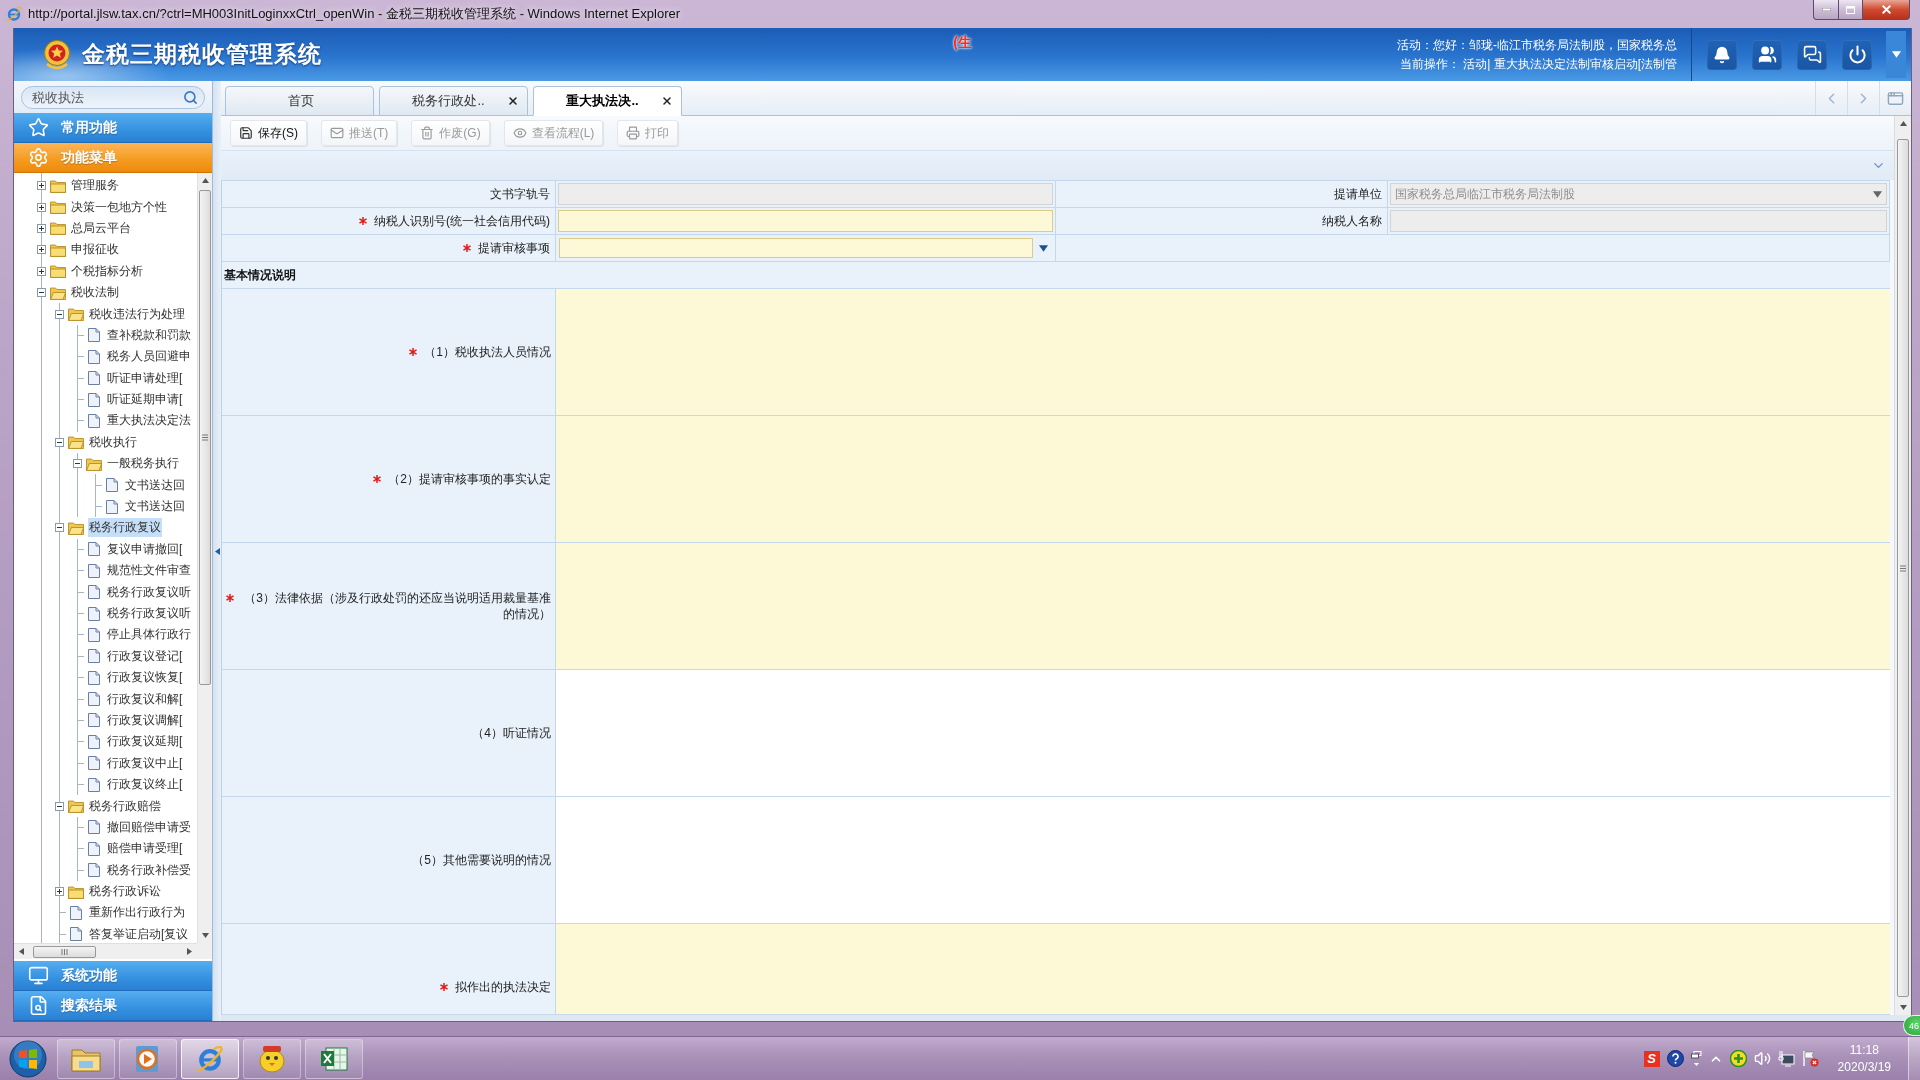 The image size is (1920, 1080). Describe the element at coordinates (145, 378) in the screenshot. I see `tree-item: 听证申请处理[` at that location.